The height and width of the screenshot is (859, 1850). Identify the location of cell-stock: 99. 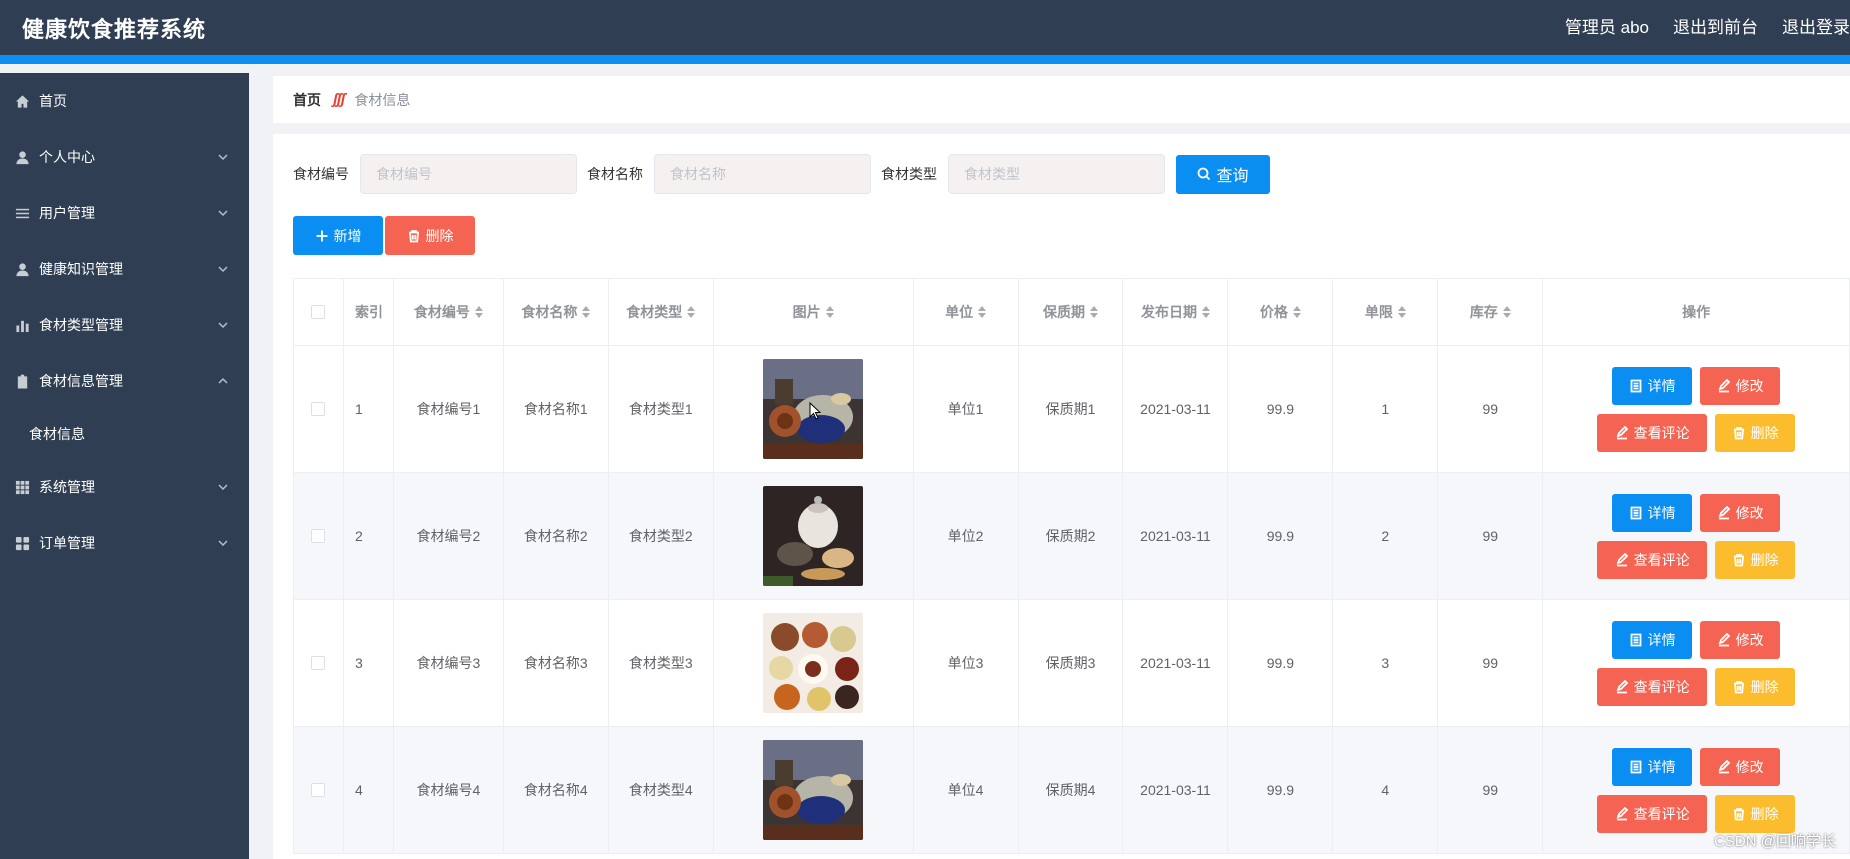
(1491, 790).